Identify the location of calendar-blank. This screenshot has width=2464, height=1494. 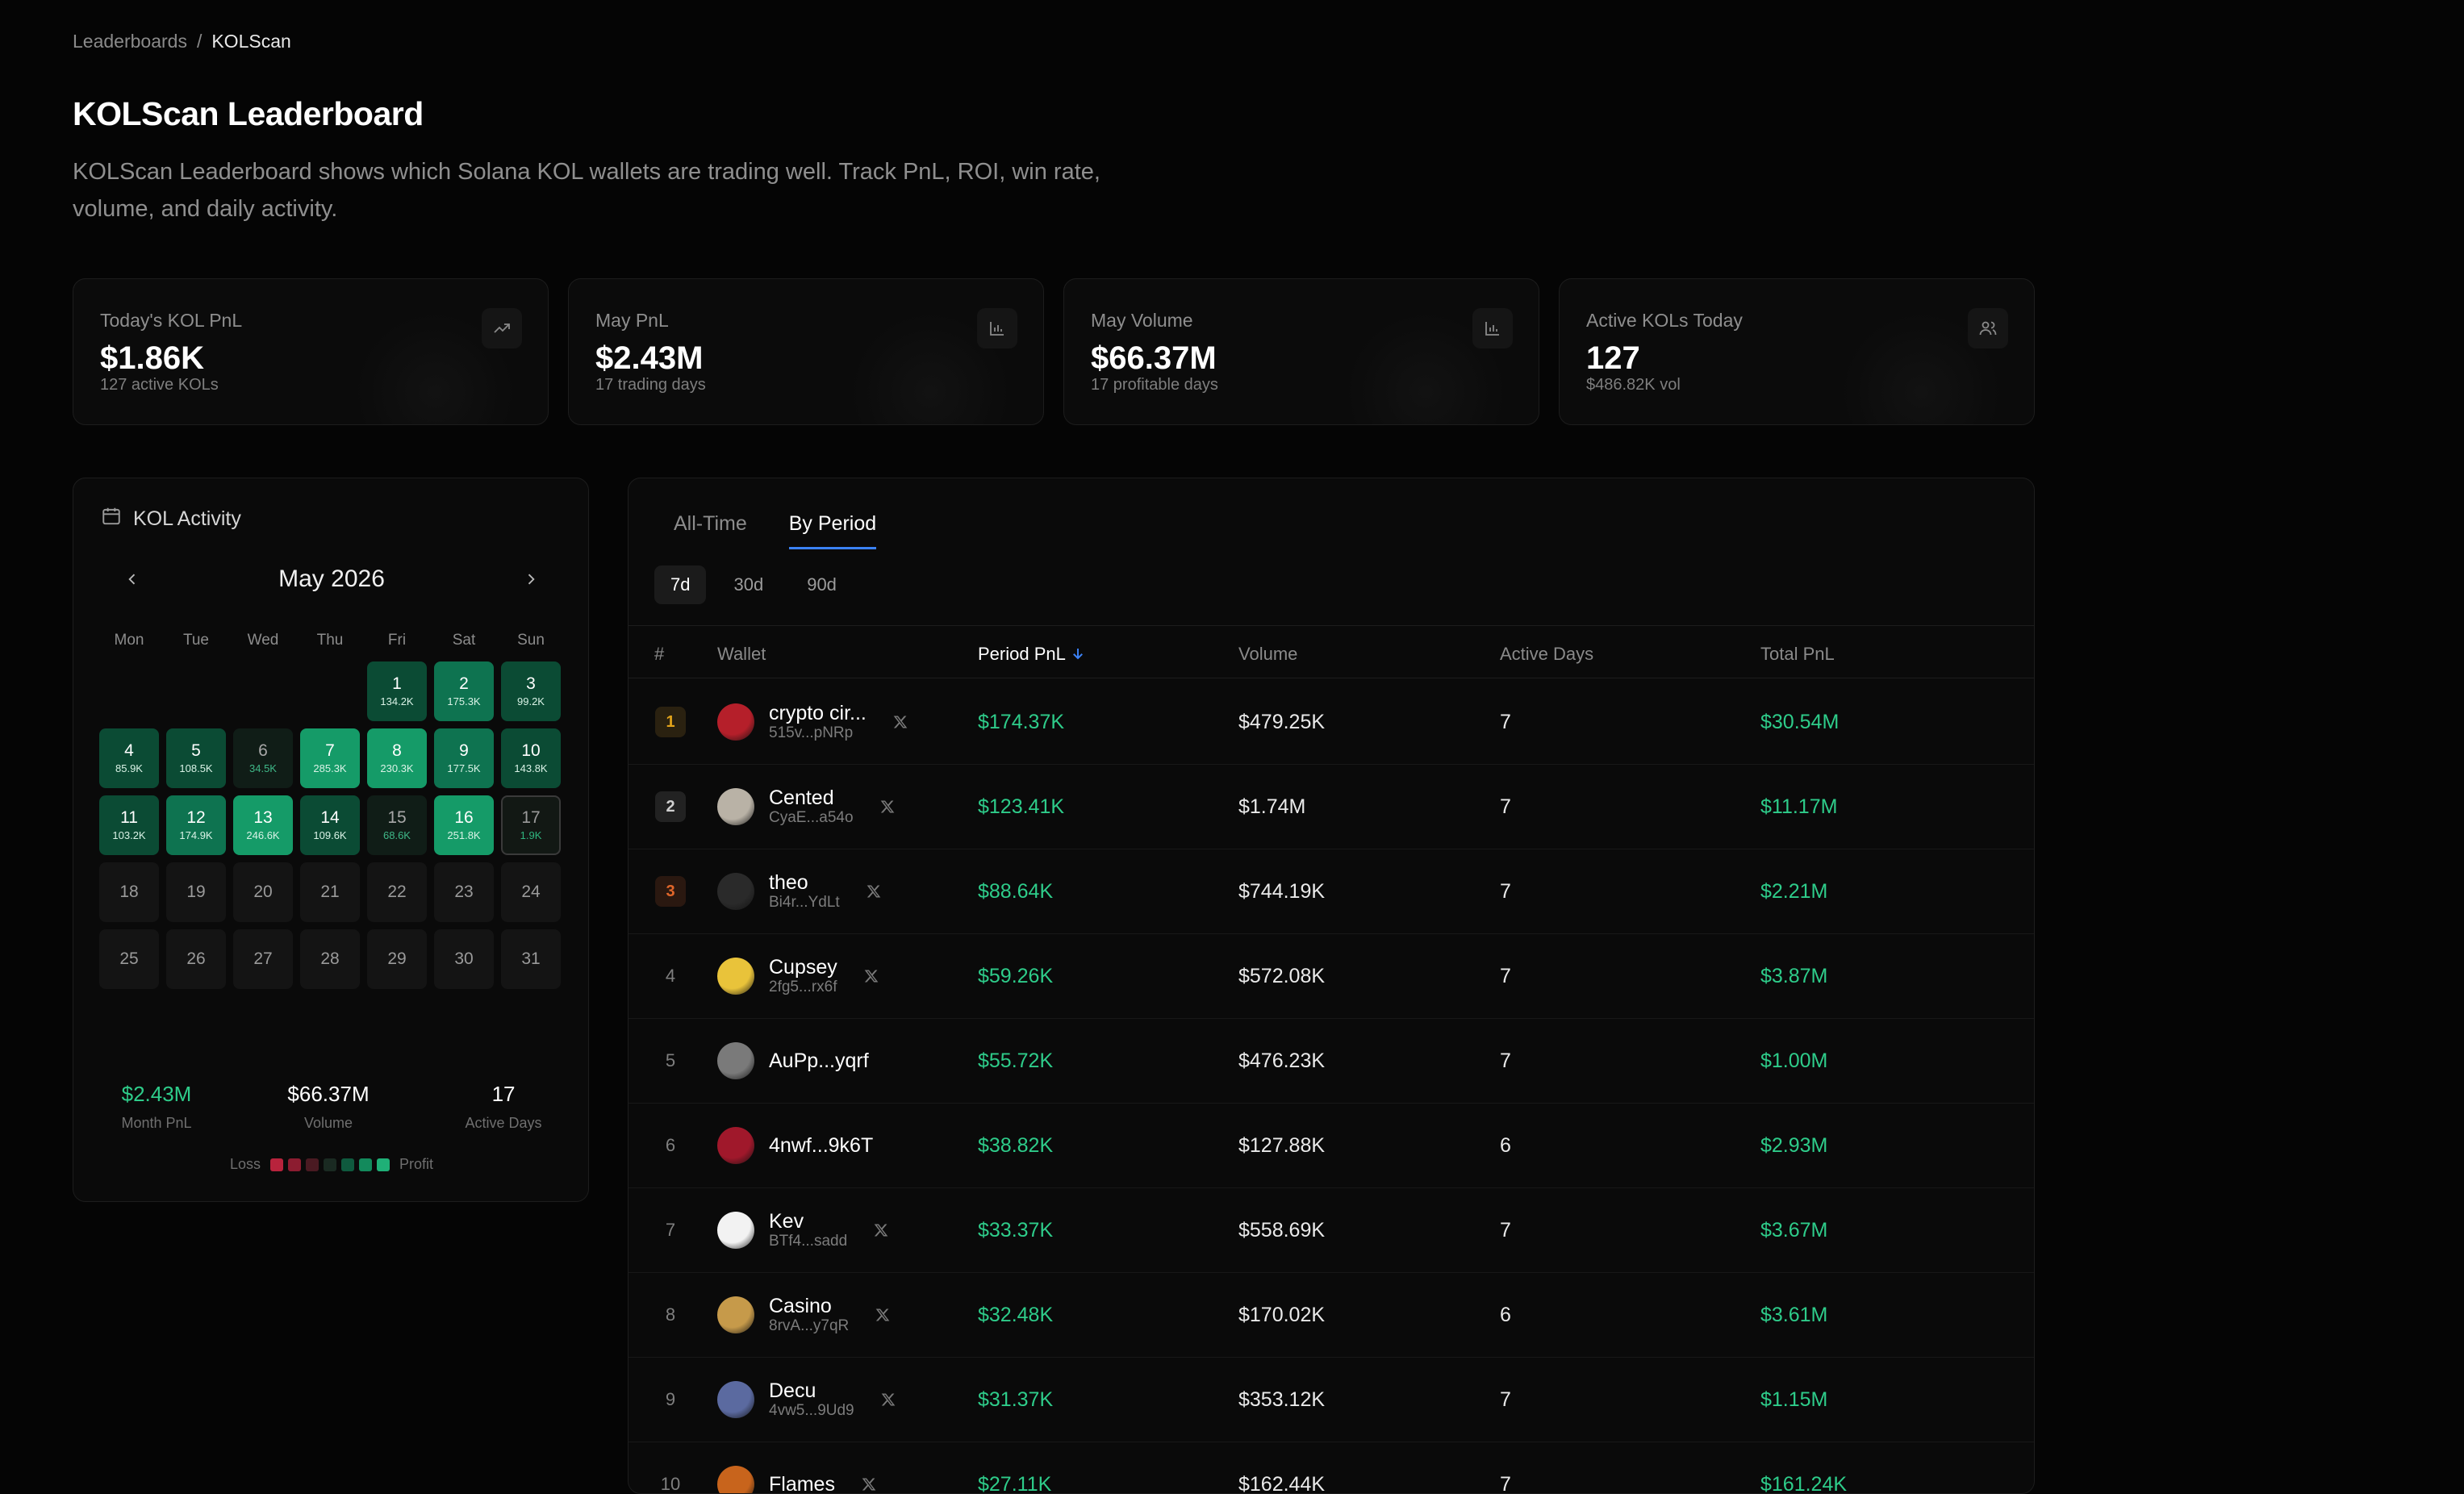
(196, 691).